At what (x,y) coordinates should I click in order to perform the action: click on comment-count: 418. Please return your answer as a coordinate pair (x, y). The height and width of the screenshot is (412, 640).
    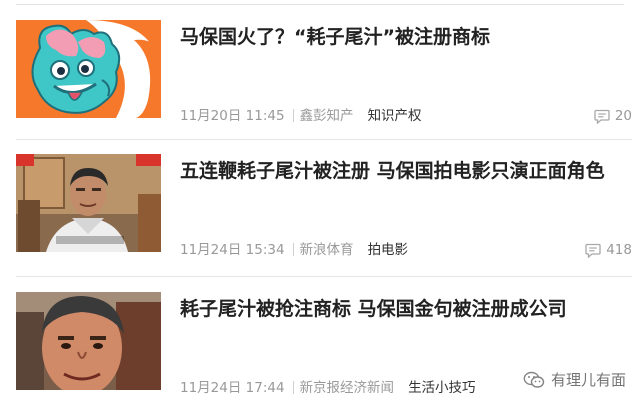
    Looking at the image, I should click on (619, 250).